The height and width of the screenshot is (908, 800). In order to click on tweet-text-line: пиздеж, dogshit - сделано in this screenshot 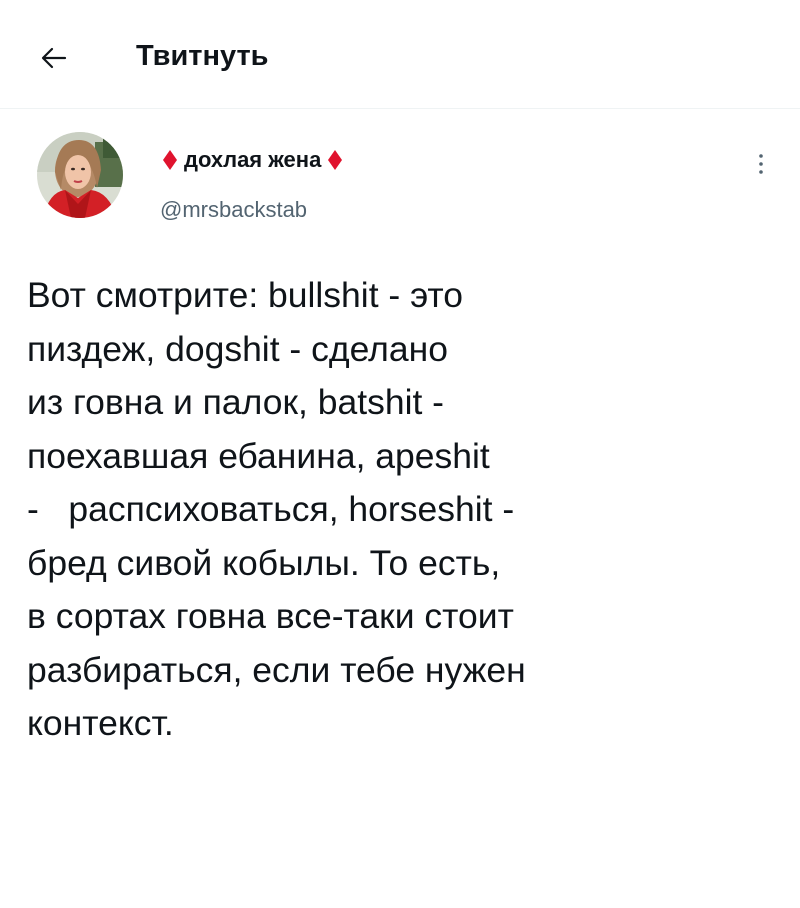, I will do `click(237, 348)`.